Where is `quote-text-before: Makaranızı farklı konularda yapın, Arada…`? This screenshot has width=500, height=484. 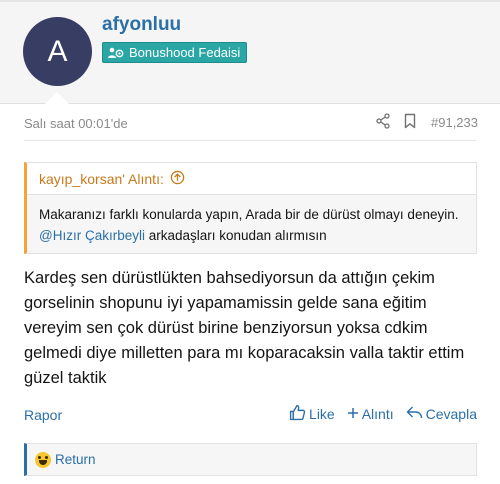
quote-text-before: Makaranızı farklı konularda yapın, Arada… is located at coordinates (249, 214).